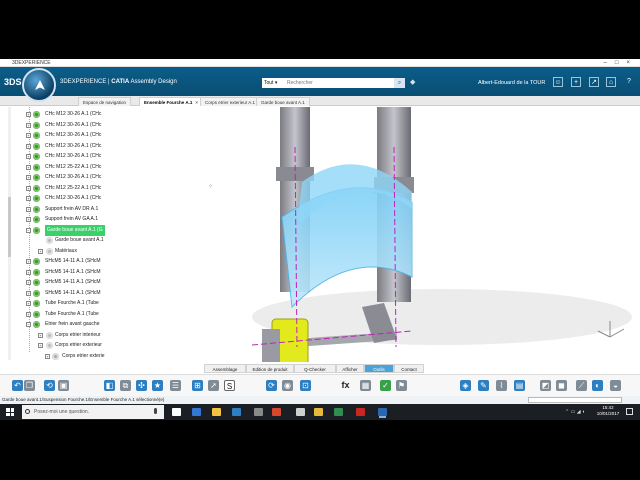 This screenshot has width=640, height=480. What do you see at coordinates (17, 385) in the screenshot?
I see `undo-icon: ↶` at bounding box center [17, 385].